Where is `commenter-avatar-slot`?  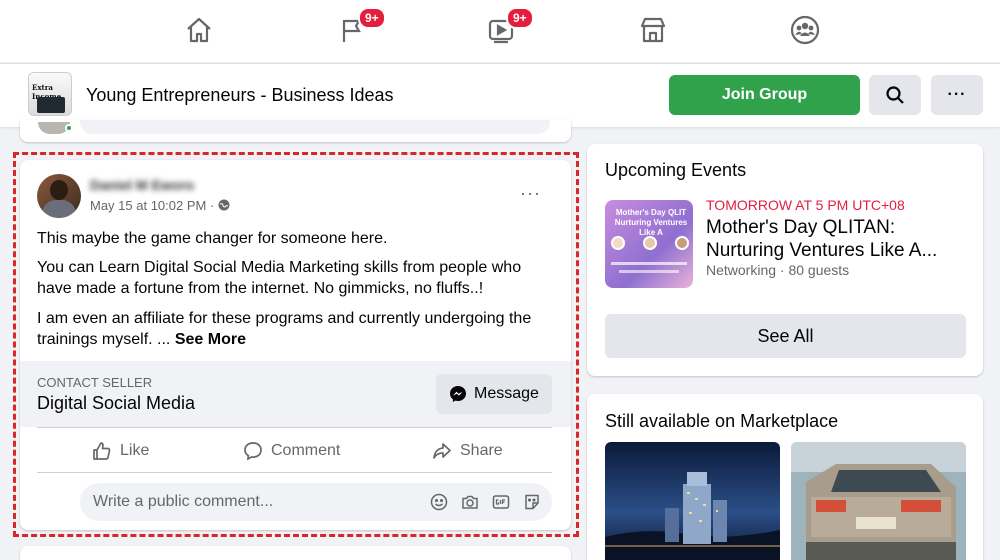
commenter-avatar-slot is located at coordinates (55, 501).